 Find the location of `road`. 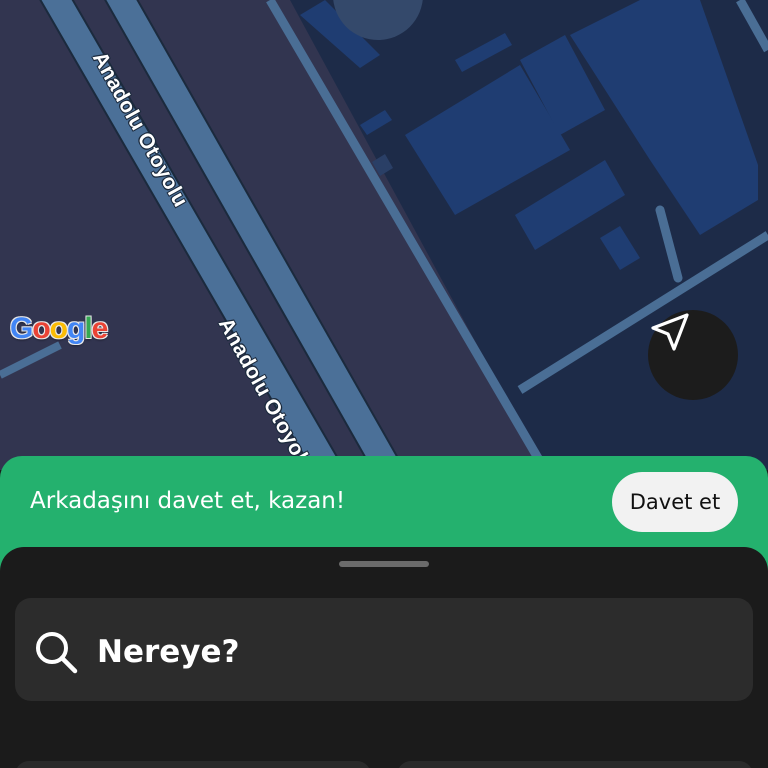

road is located at coordinates (31, 360).